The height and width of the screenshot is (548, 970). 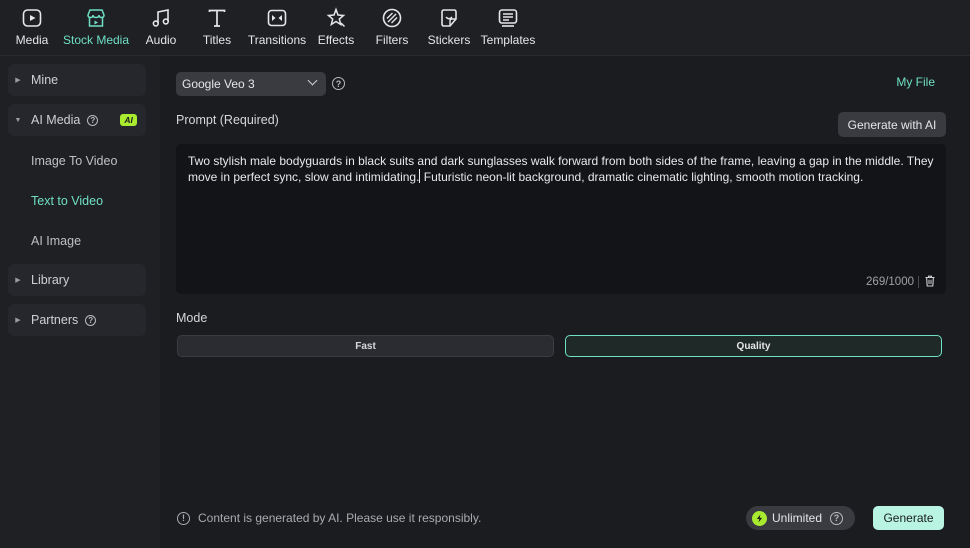 What do you see at coordinates (508, 28) in the screenshot?
I see `toolbar-templates: Templates` at bounding box center [508, 28].